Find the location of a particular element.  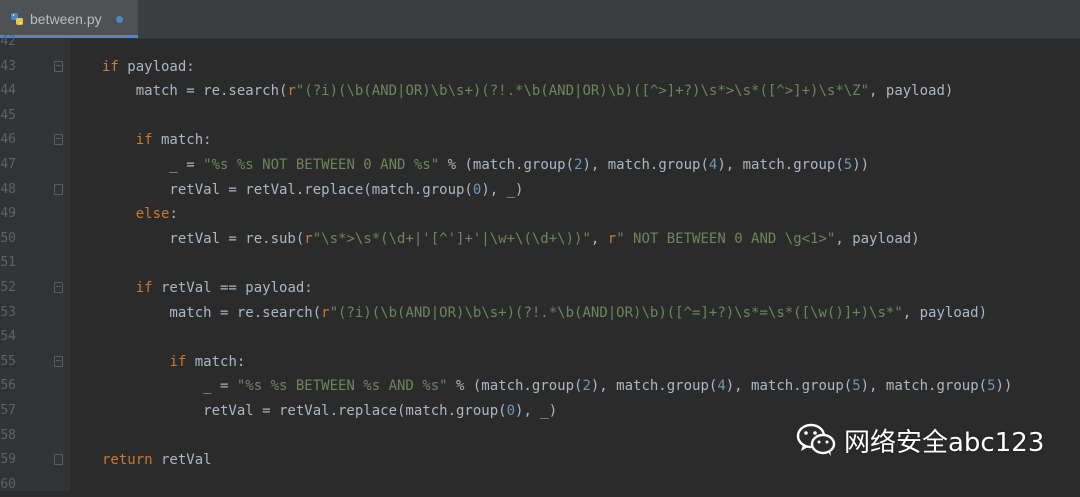

line-number: 42 is located at coordinates (8, 41).